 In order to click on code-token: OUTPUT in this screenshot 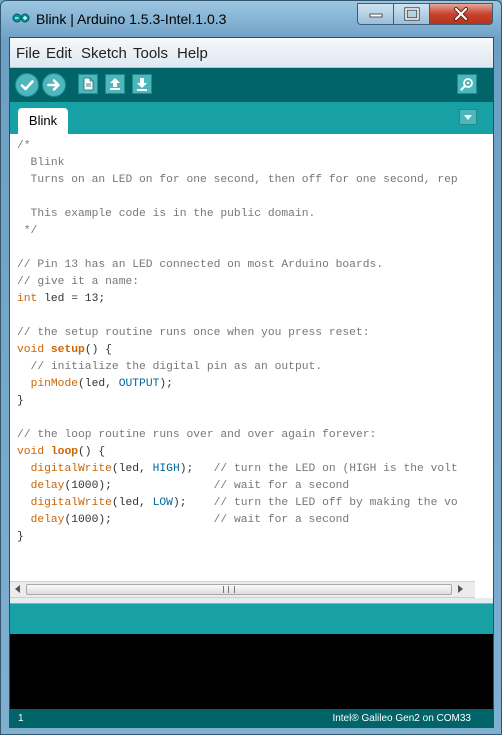, I will do `click(139, 384)`.